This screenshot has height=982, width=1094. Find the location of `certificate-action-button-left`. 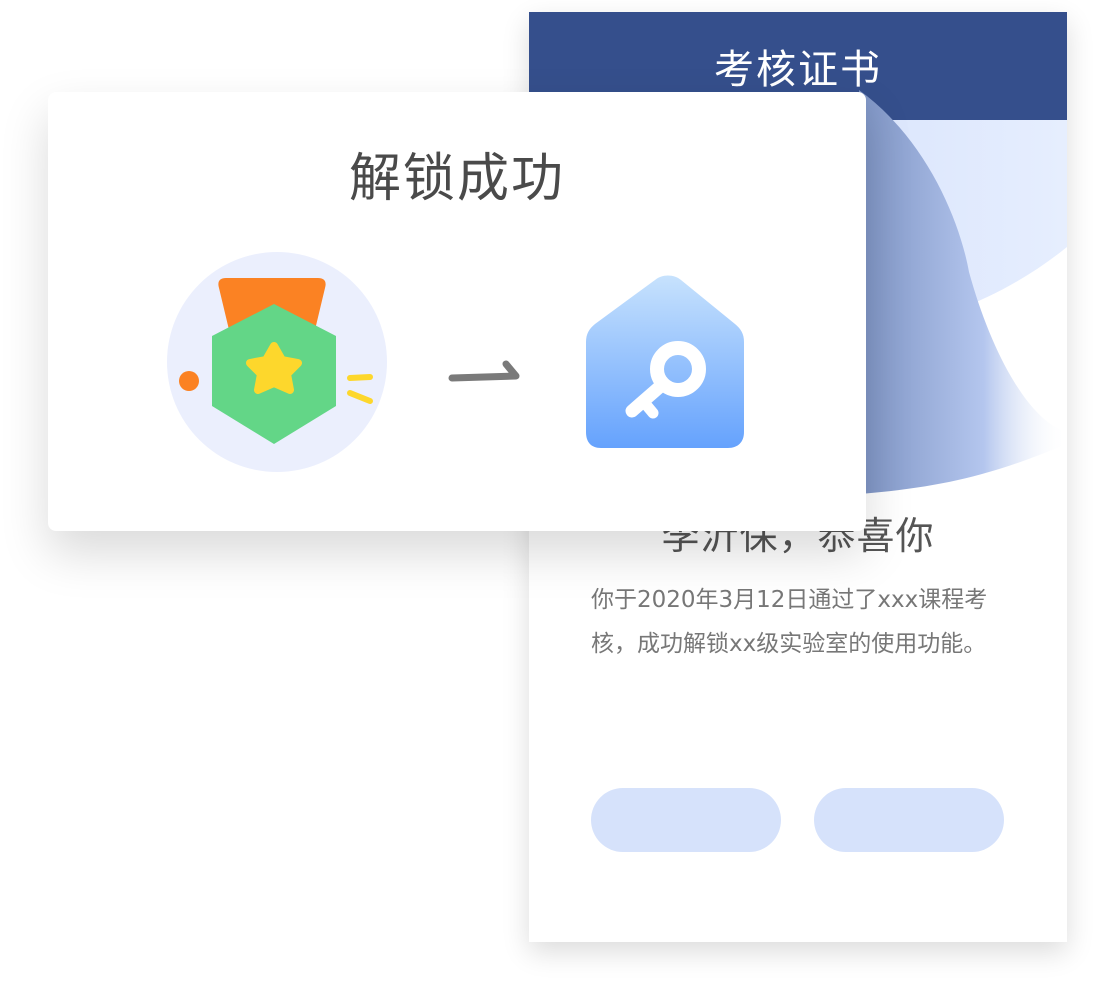

certificate-action-button-left is located at coordinates (686, 820).